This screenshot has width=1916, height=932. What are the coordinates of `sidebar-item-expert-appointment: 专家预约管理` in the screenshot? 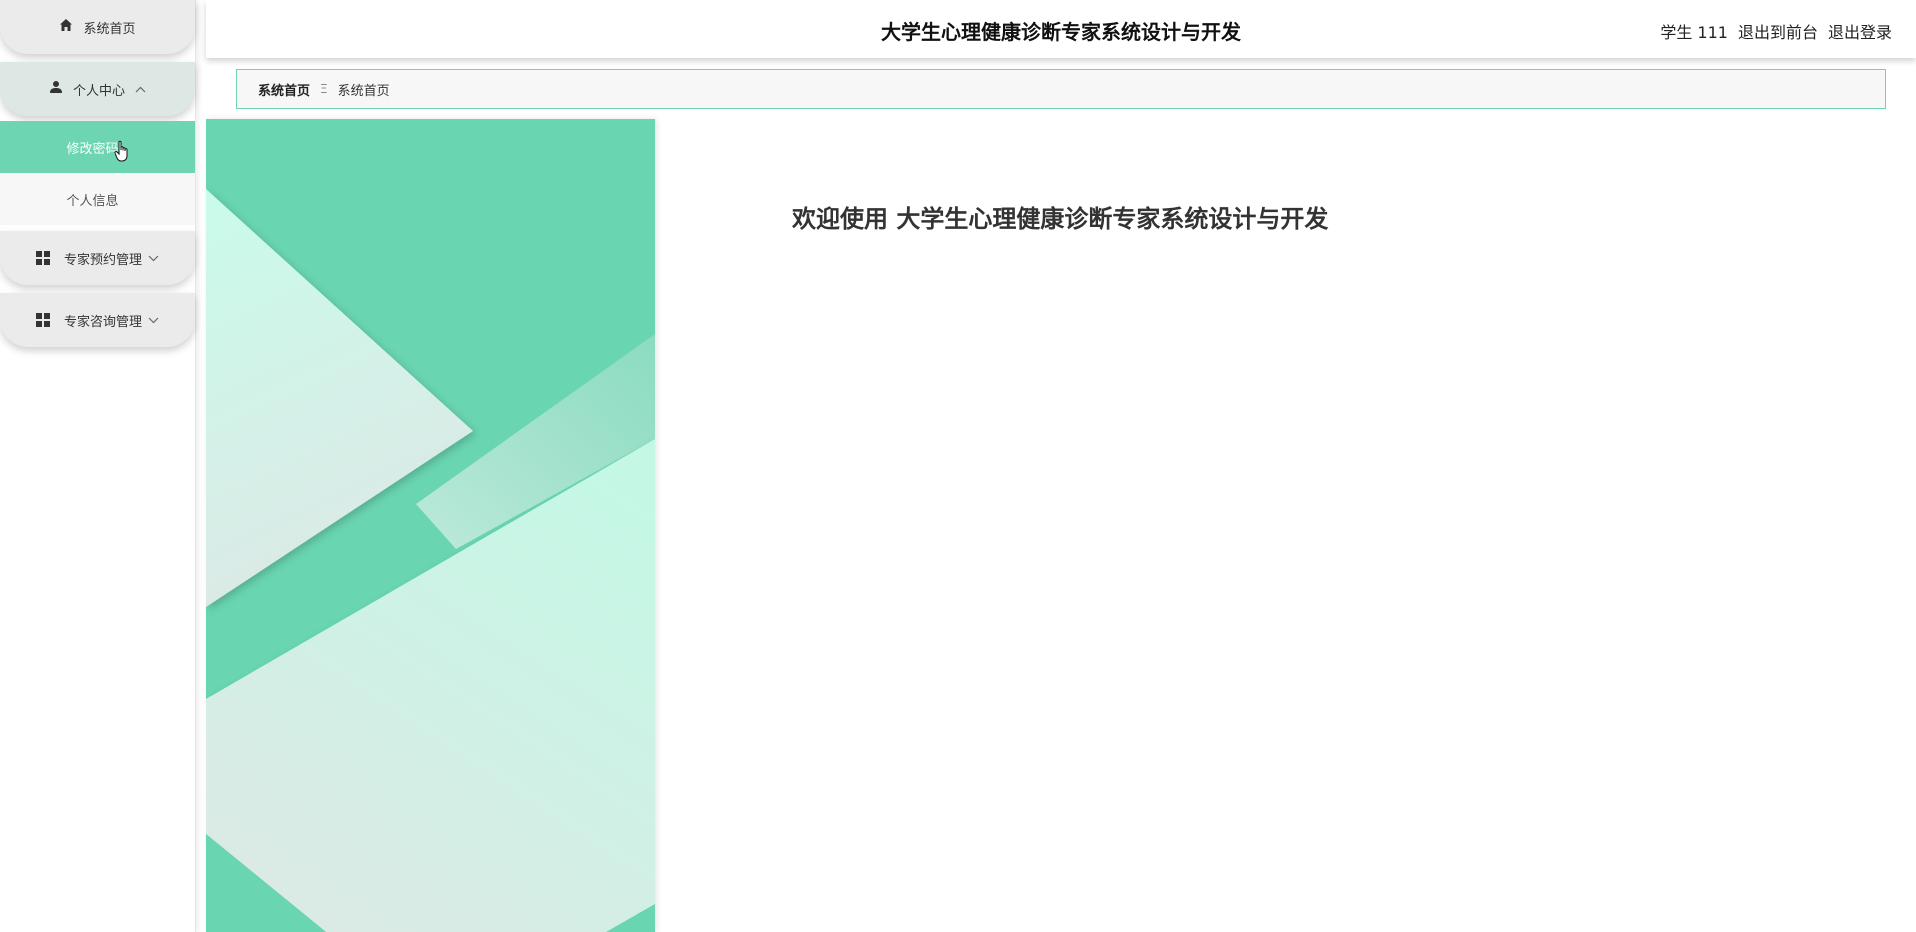 It's located at (97, 258).